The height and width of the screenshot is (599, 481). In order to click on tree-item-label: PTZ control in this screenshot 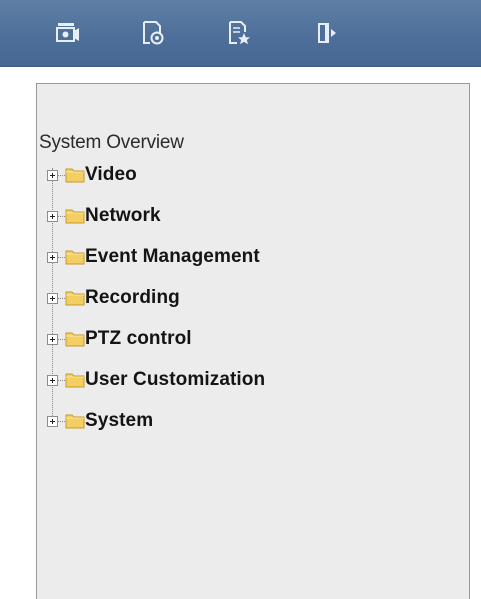, I will do `click(138, 339)`.